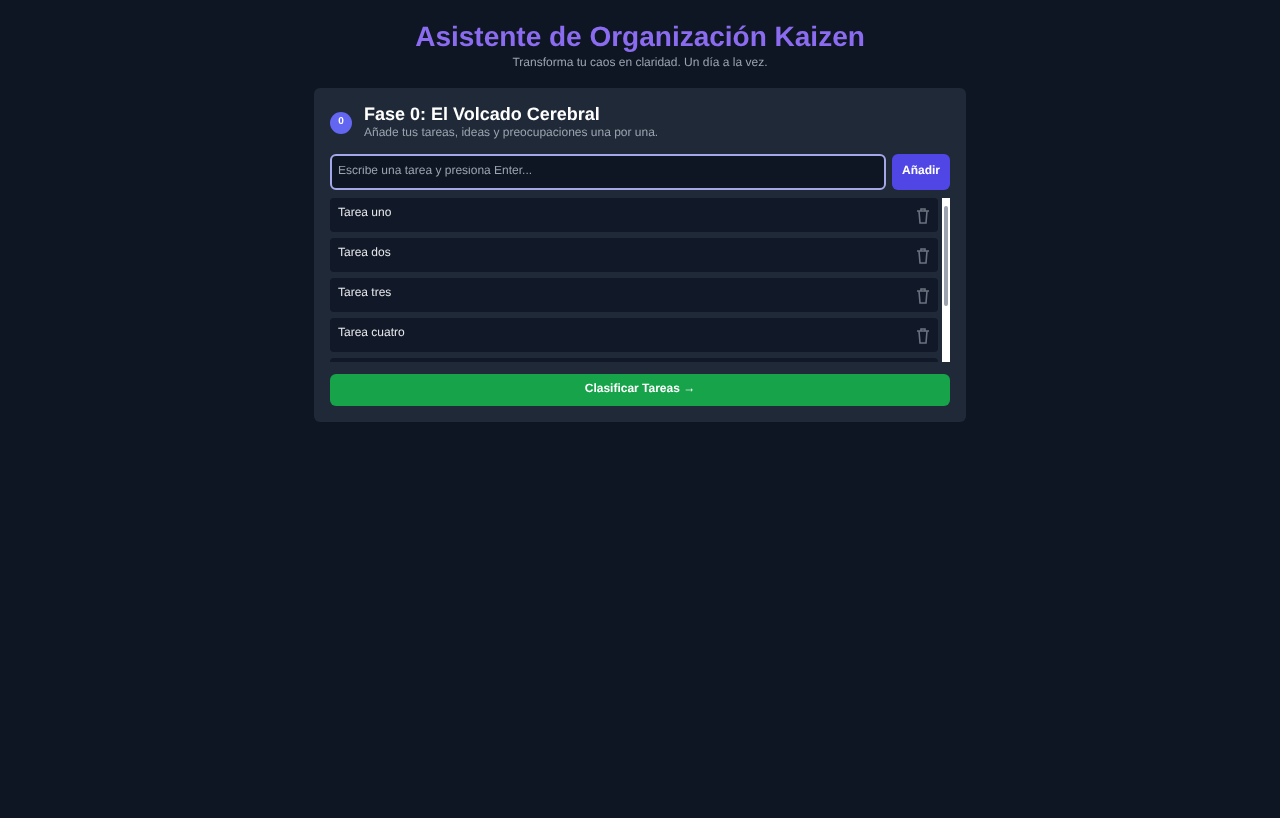  Describe the element at coordinates (483, 115) in the screenshot. I see `phase-title: Fase 0: El Volcado Cerebral` at that location.